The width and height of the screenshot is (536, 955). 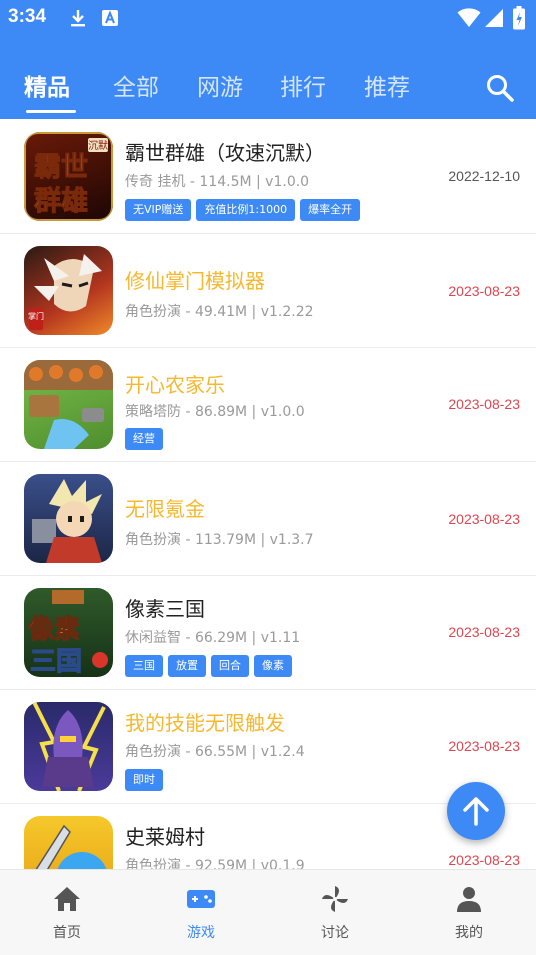 I want to click on game-icon: 像素 三国, so click(x=68, y=632).